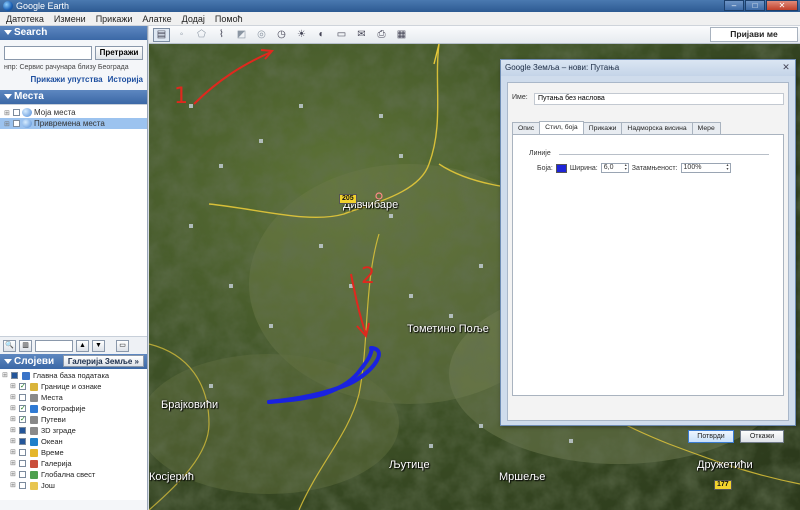 This screenshot has height=510, width=800. Describe the element at coordinates (762, 436) in the screenshot. I see `cancel-button: Откажи` at that location.